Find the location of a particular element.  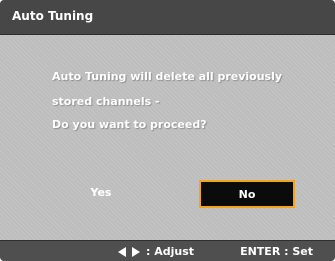

message-line-1: Auto Tuning will delete all previously is located at coordinates (167, 76).